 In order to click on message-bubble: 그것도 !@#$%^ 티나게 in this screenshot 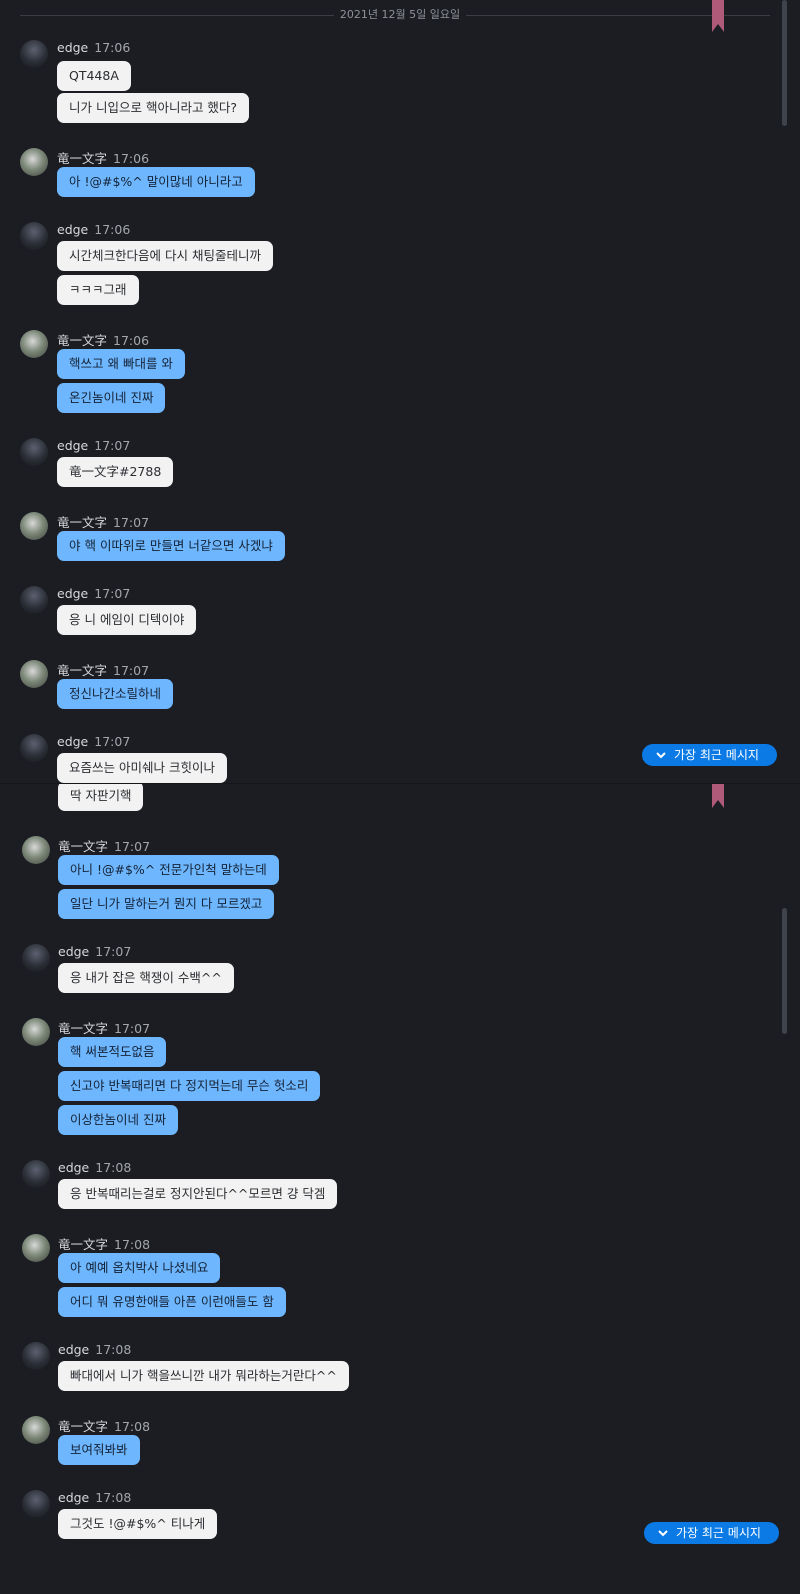, I will do `click(138, 1524)`.